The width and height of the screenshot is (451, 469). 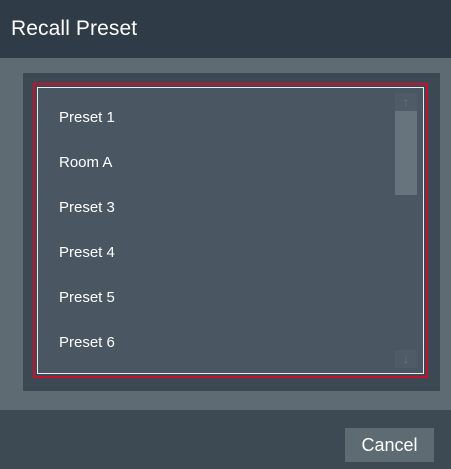 What do you see at coordinates (86, 162) in the screenshot?
I see `list-item-label: Room A` at bounding box center [86, 162].